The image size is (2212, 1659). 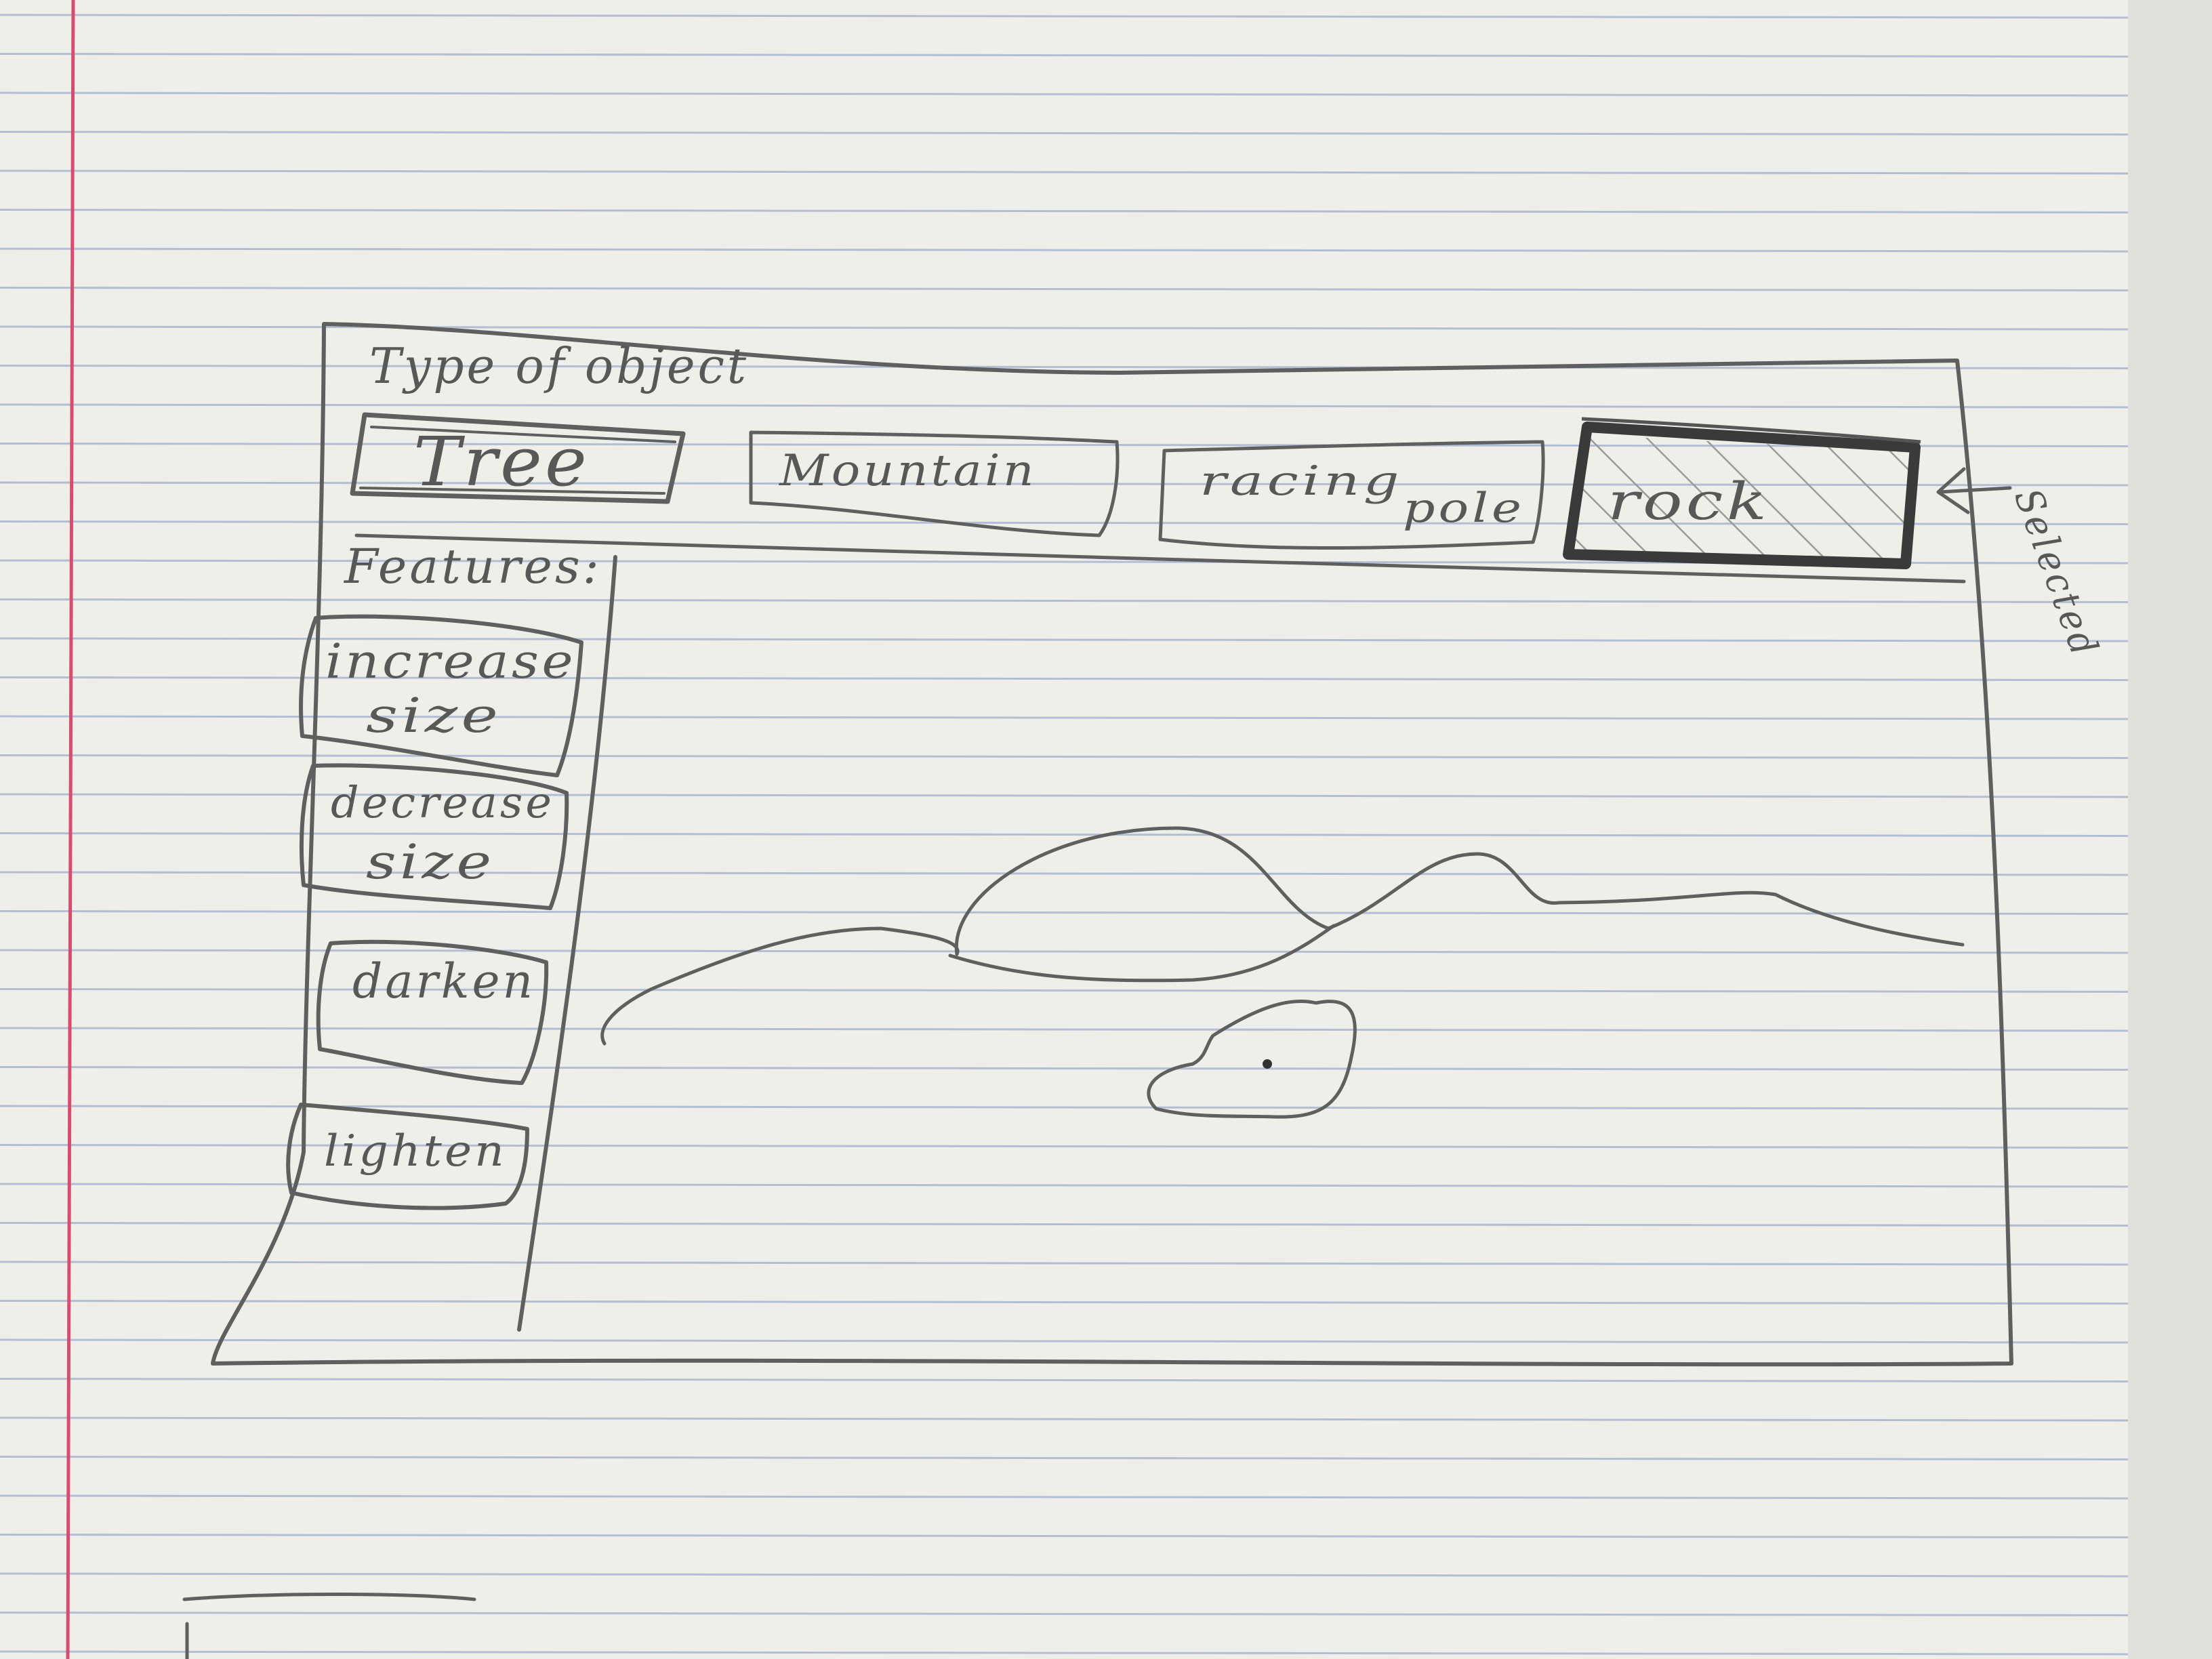 What do you see at coordinates (501, 462) in the screenshot?
I see `object-button-tree-label: Tree` at bounding box center [501, 462].